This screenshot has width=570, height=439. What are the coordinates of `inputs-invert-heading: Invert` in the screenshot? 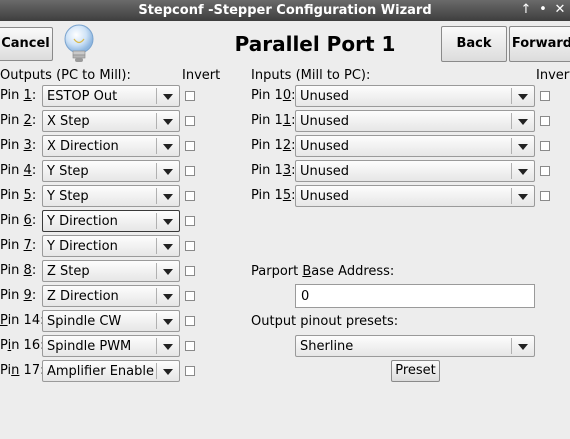 It's located at (553, 75).